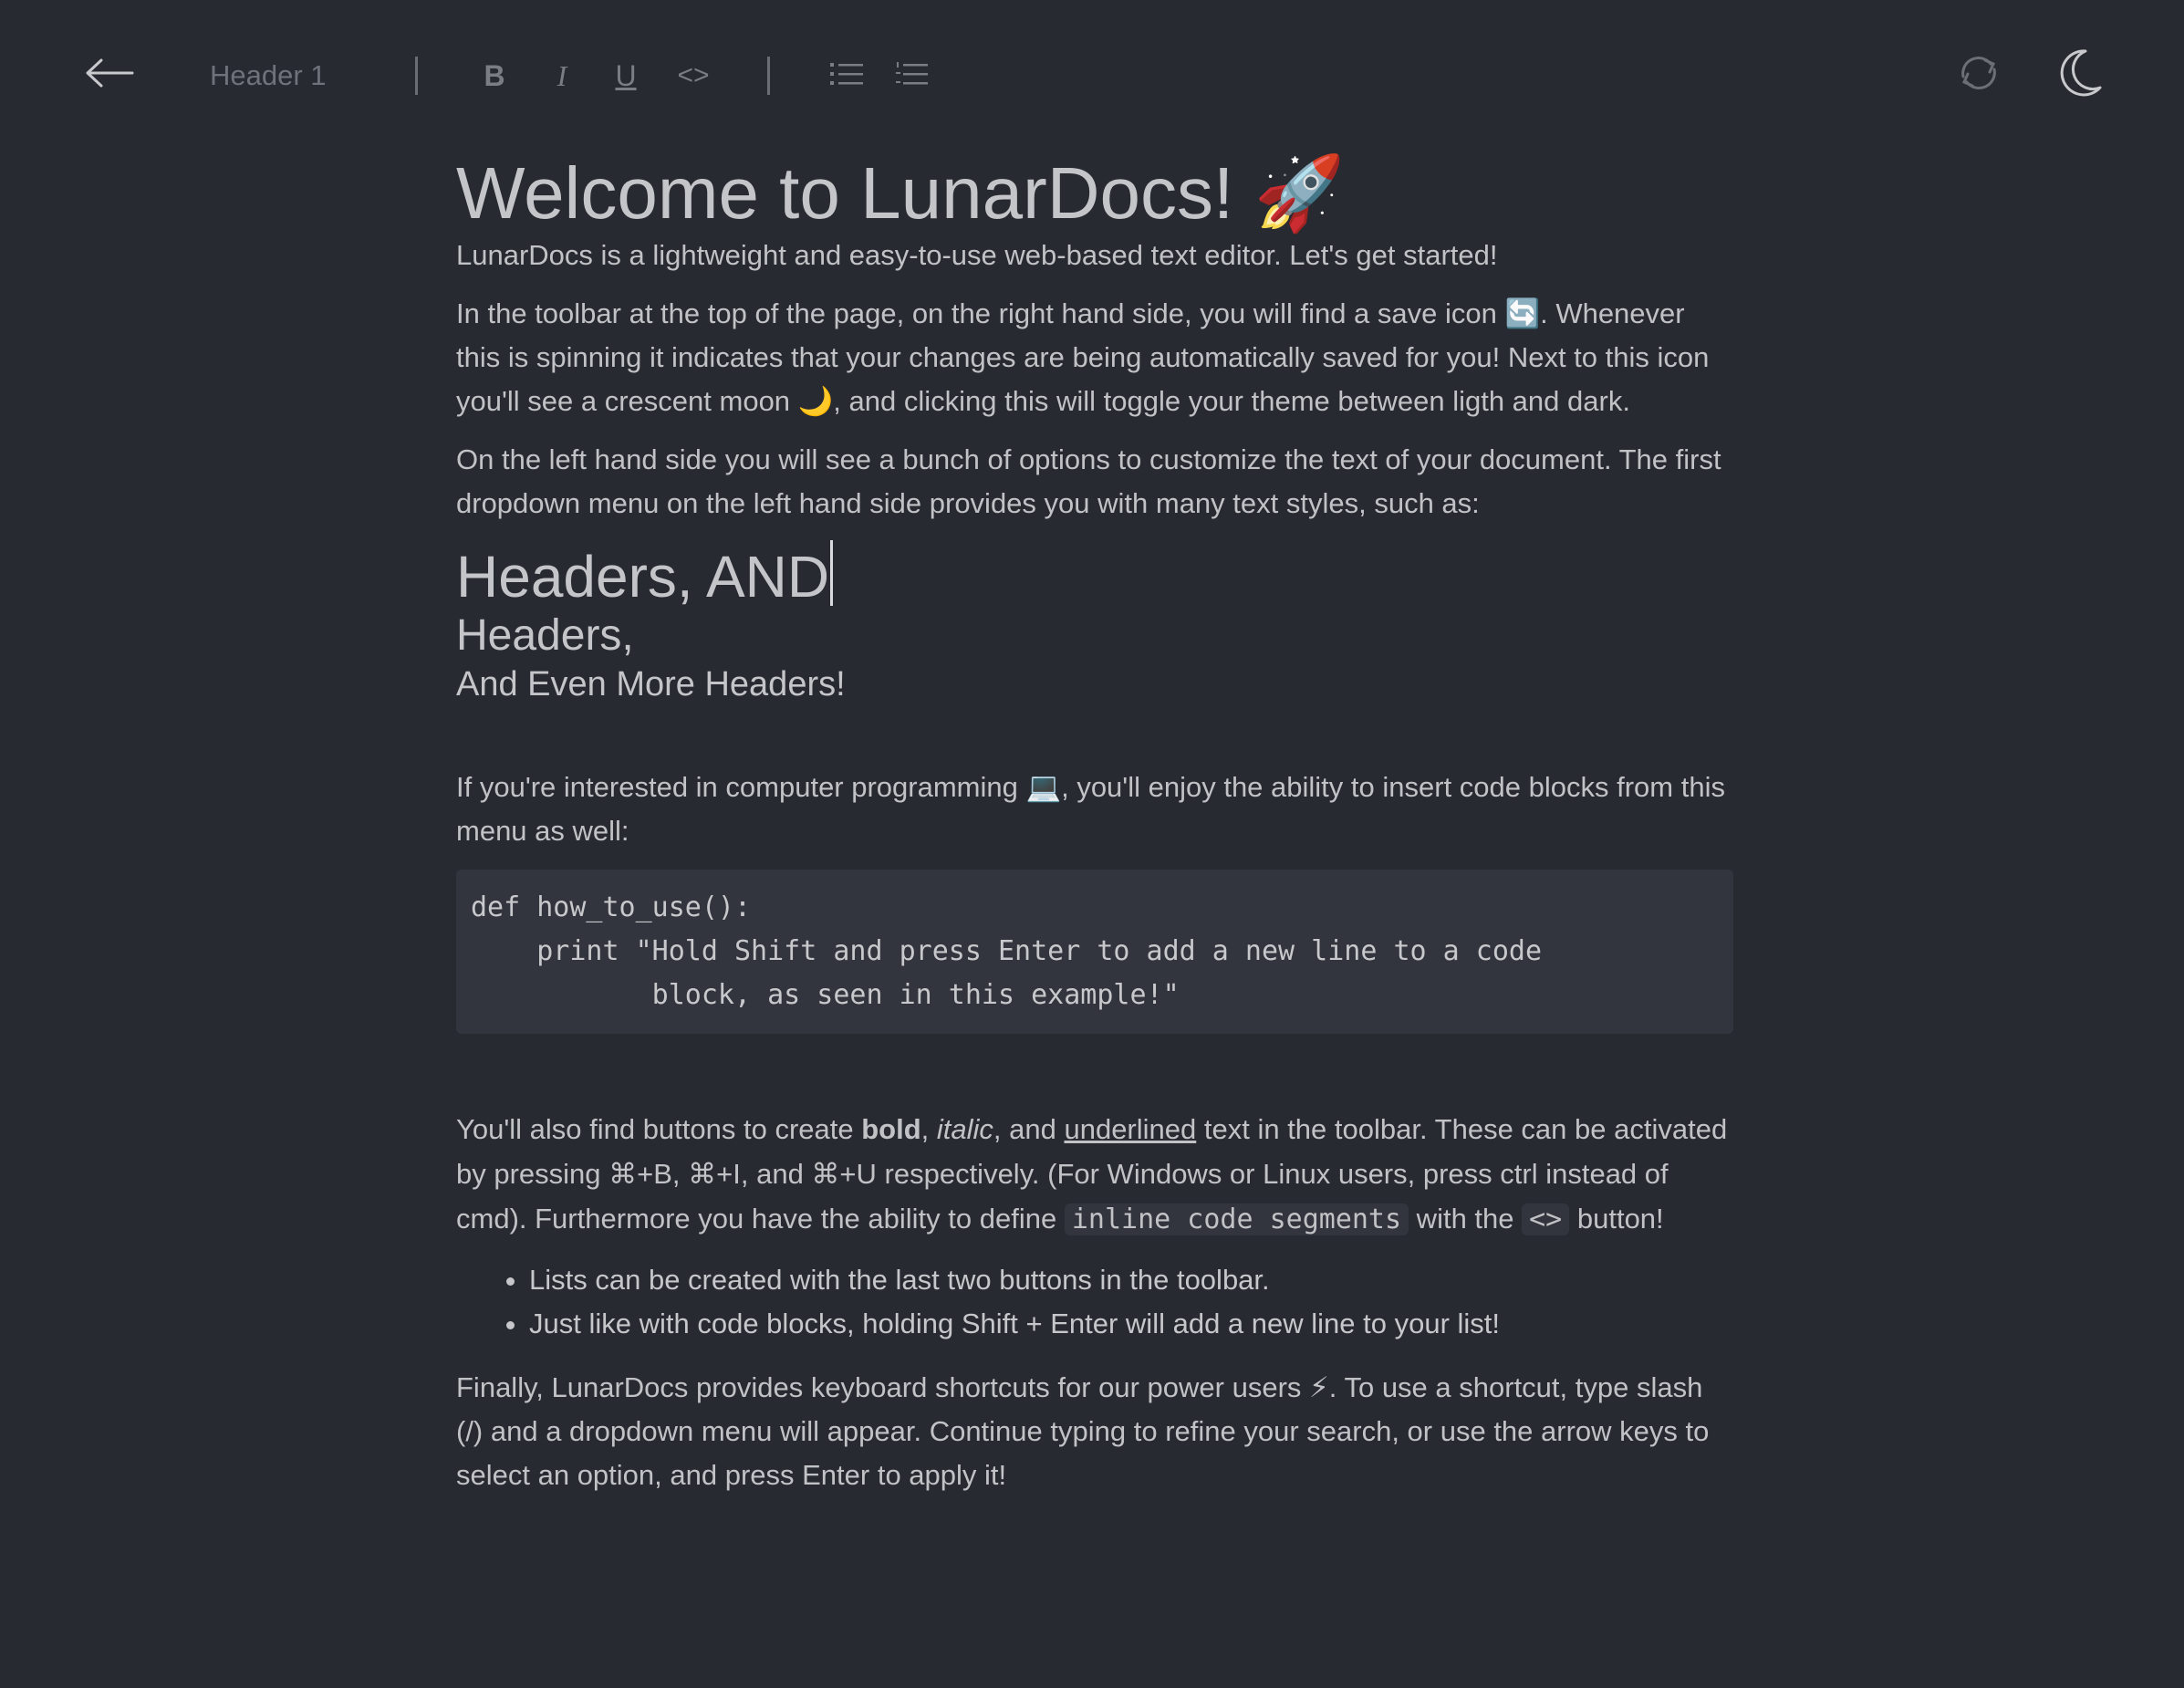 This screenshot has width=2184, height=1688. I want to click on inline-code-segment: inline code segments, so click(1236, 1219).